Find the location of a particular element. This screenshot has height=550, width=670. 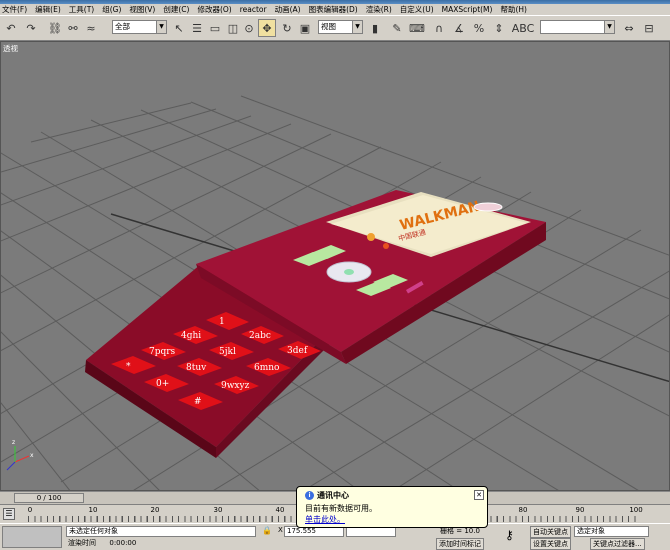

key-icon: ⚷ is located at coordinates (509, 535).